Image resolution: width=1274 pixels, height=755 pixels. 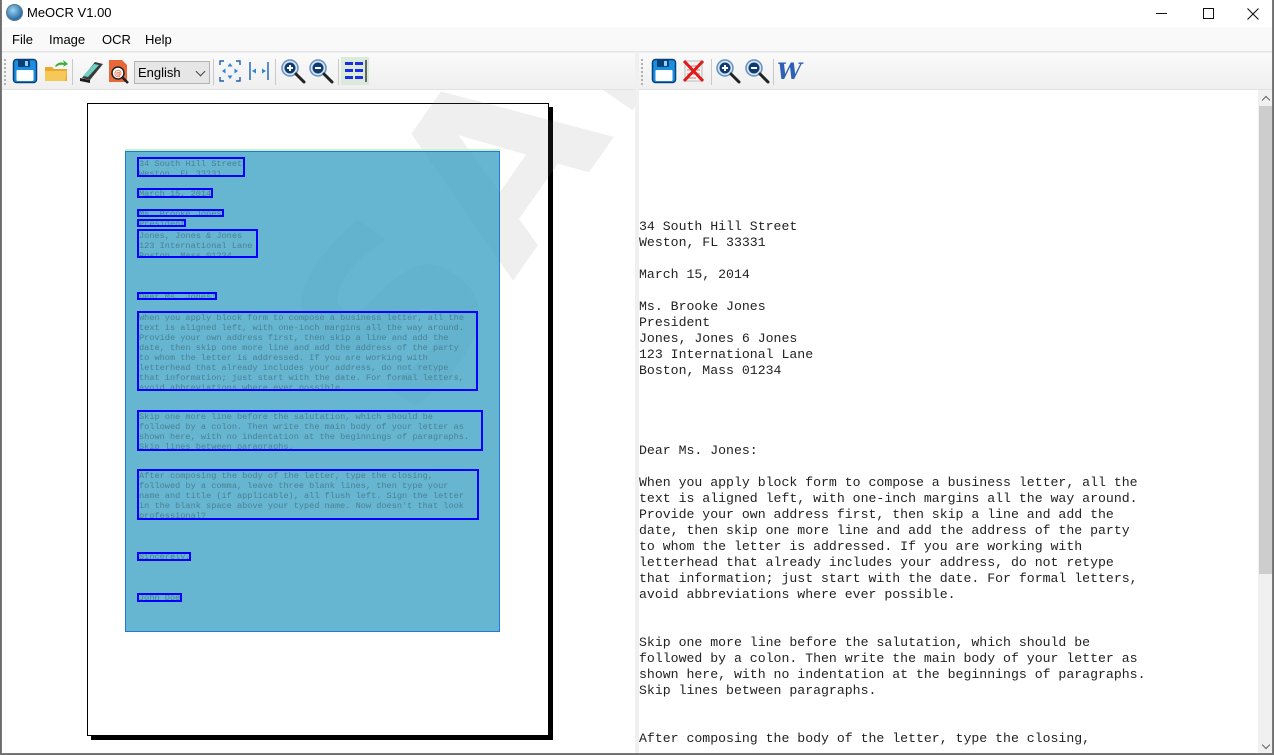 I want to click on ocr-block: President, so click(x=161, y=223).